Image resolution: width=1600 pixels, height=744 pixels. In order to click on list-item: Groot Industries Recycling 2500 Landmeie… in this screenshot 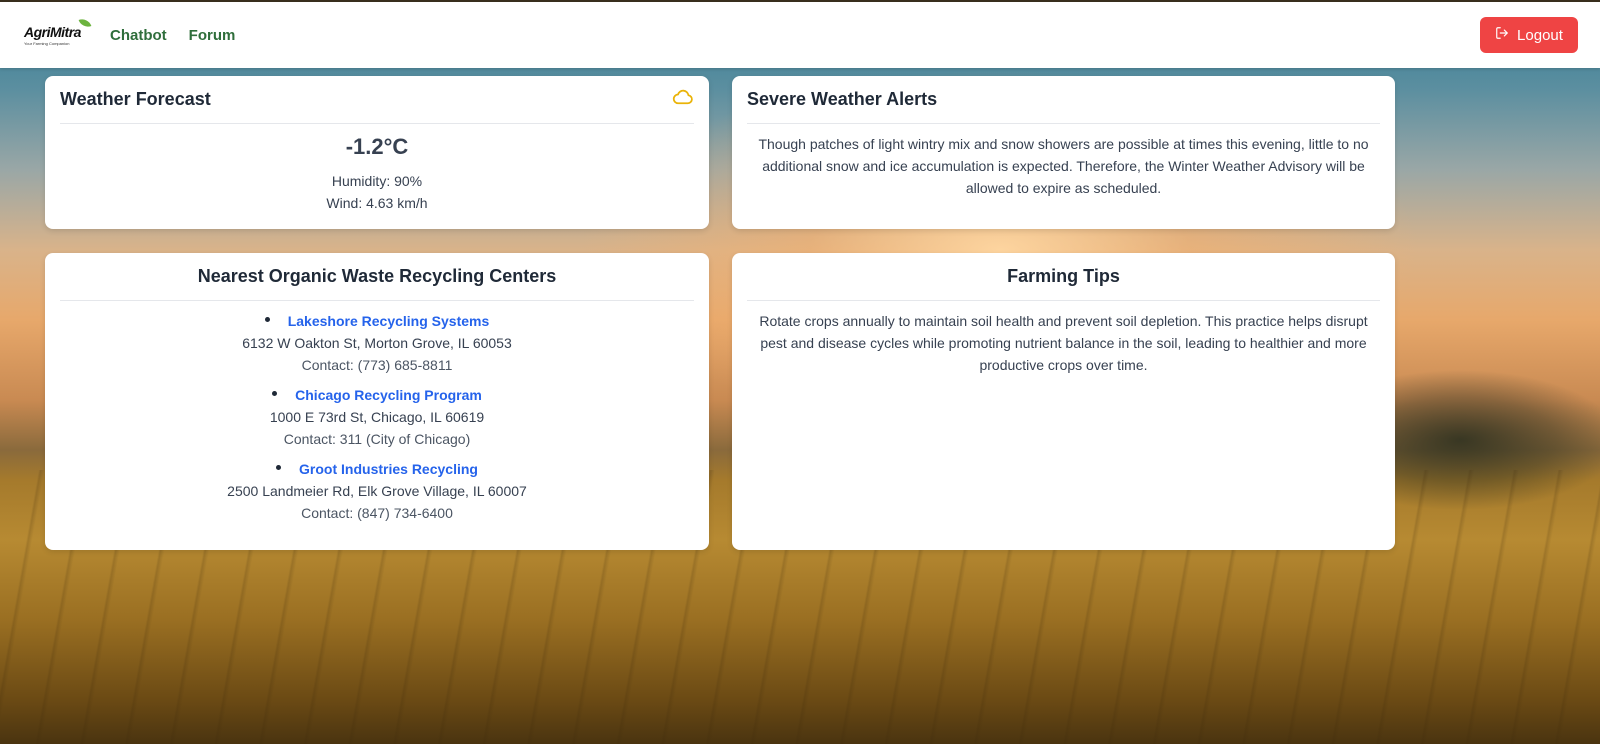, I will do `click(377, 491)`.